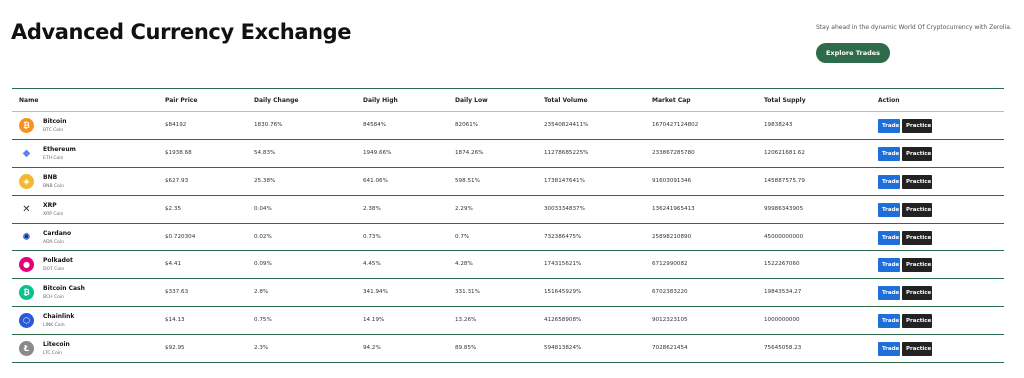  Describe the element at coordinates (675, 125) in the screenshot. I see `cell-cap: 1670427124802` at that location.